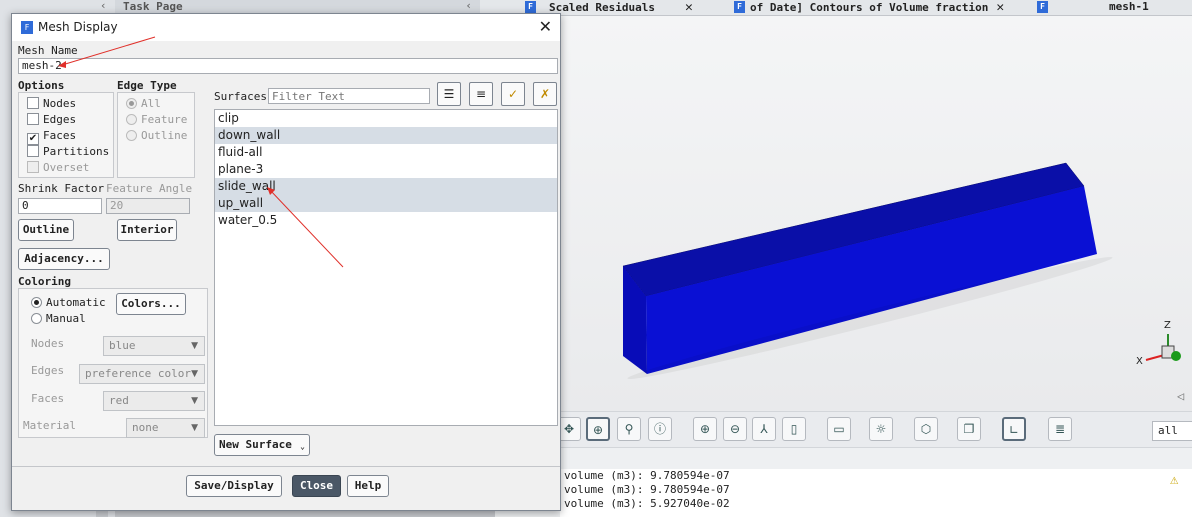 The width and height of the screenshot is (1192, 517). I want to click on annotation-arrows, so click(201, 152).